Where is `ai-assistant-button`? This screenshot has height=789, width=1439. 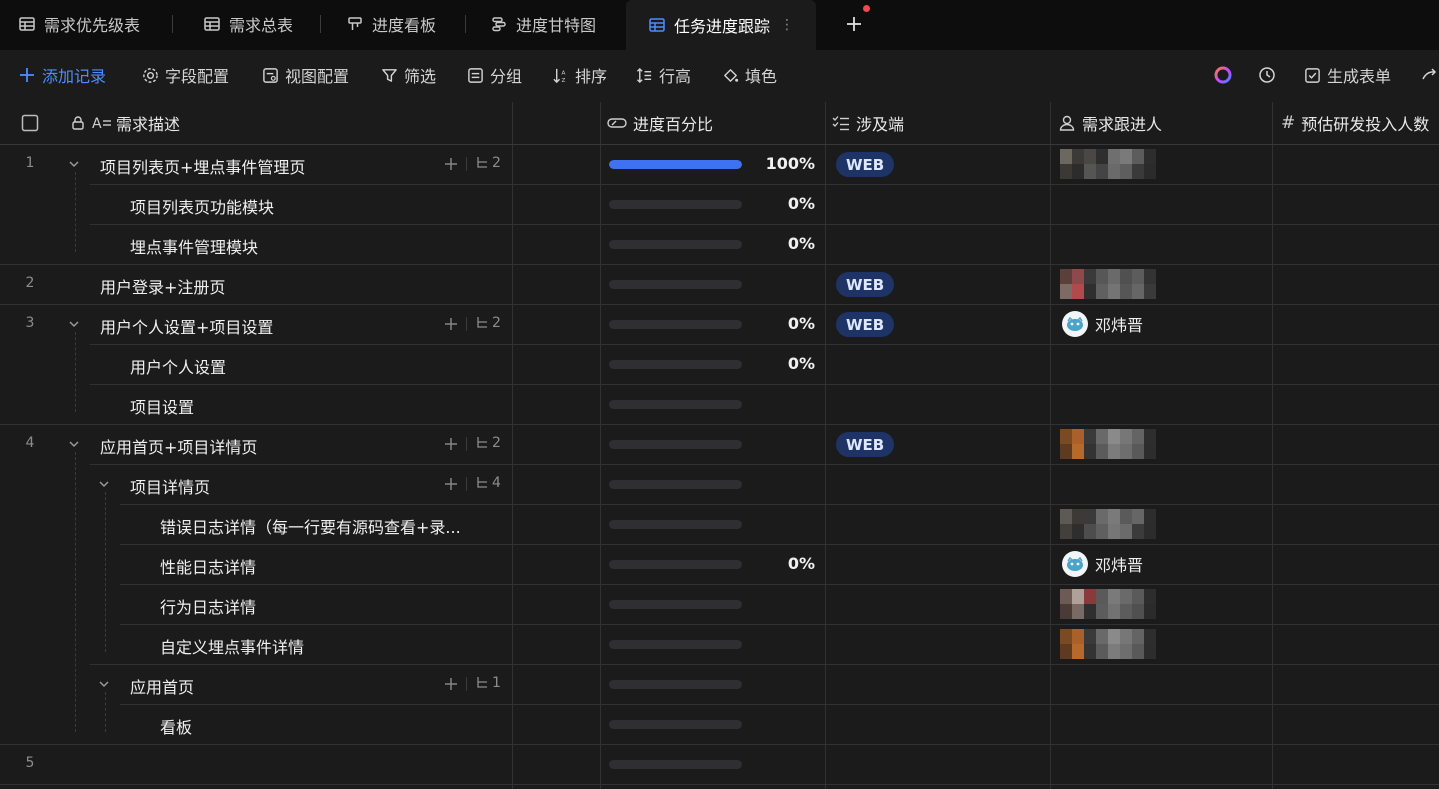
ai-assistant-button is located at coordinates (1226, 75).